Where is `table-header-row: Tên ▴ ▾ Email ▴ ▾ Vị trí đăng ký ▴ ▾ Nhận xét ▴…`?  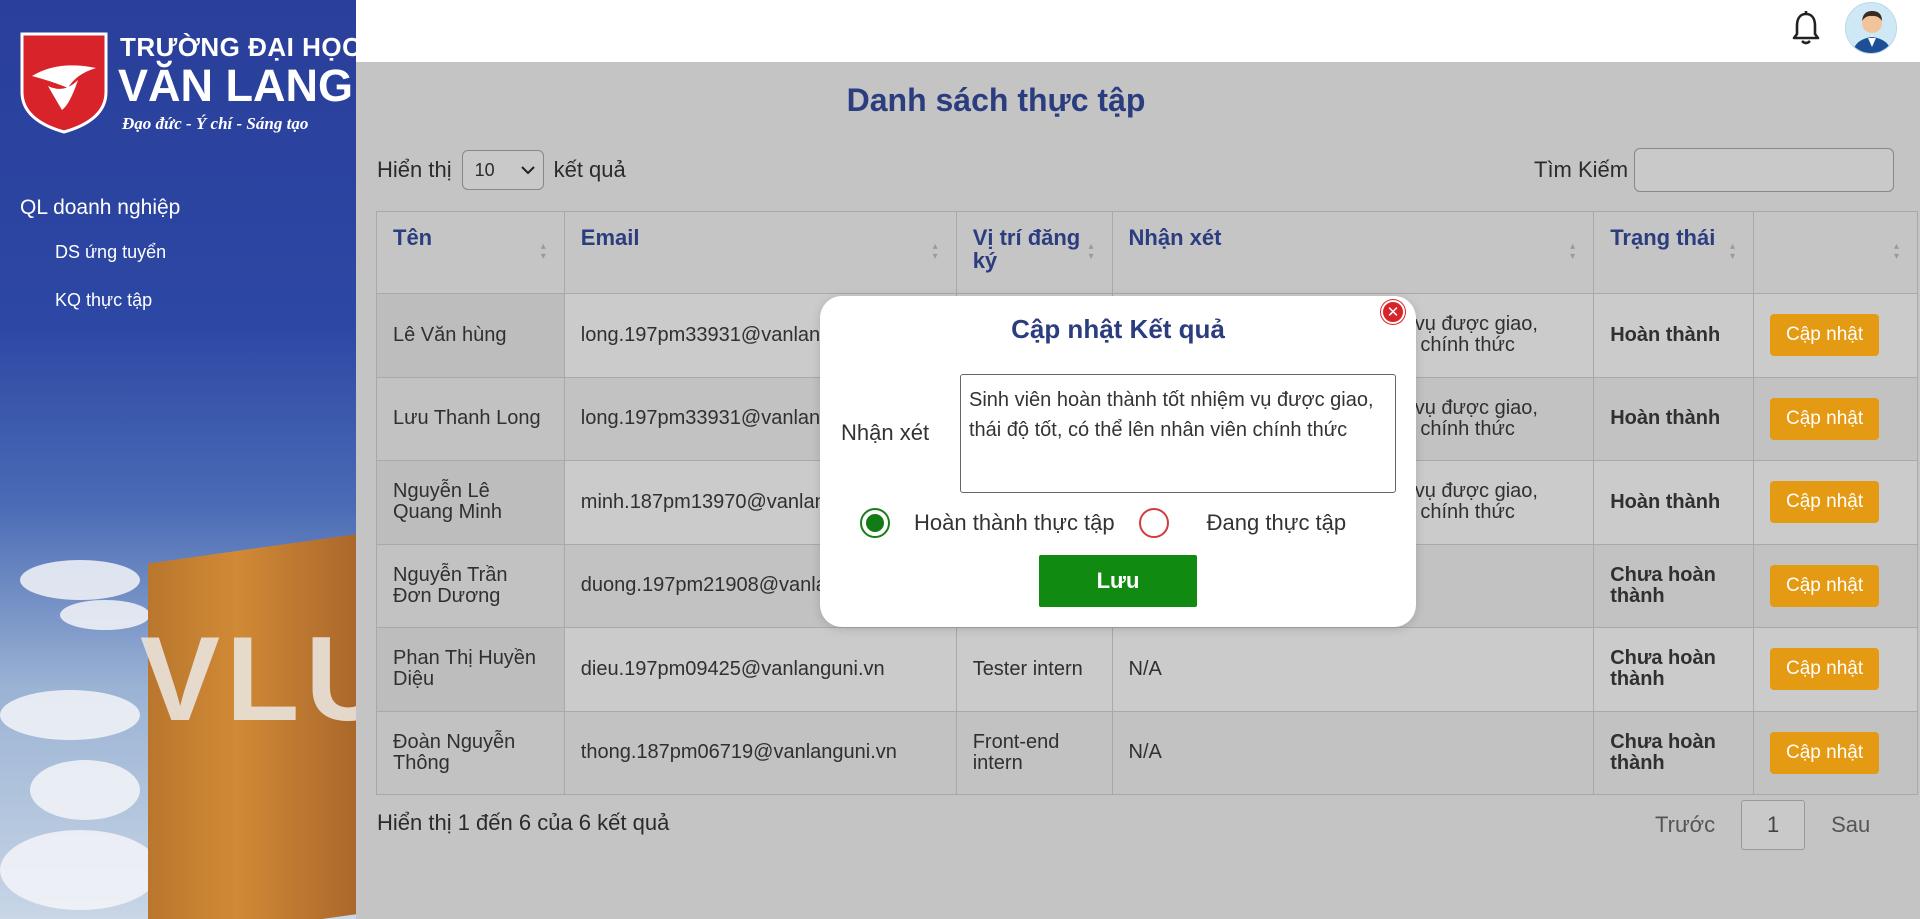
table-header-row: Tên ▴ ▾ Email ▴ ▾ Vị trí đăng ký ▴ ▾ Nhận xét ▴… is located at coordinates (1147, 252).